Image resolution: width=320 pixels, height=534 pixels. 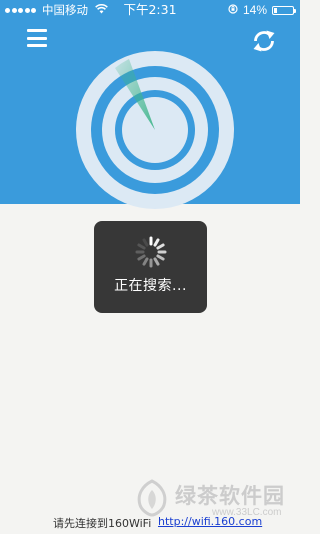 What do you see at coordinates (264, 41) in the screenshot?
I see `refresh-icon` at bounding box center [264, 41].